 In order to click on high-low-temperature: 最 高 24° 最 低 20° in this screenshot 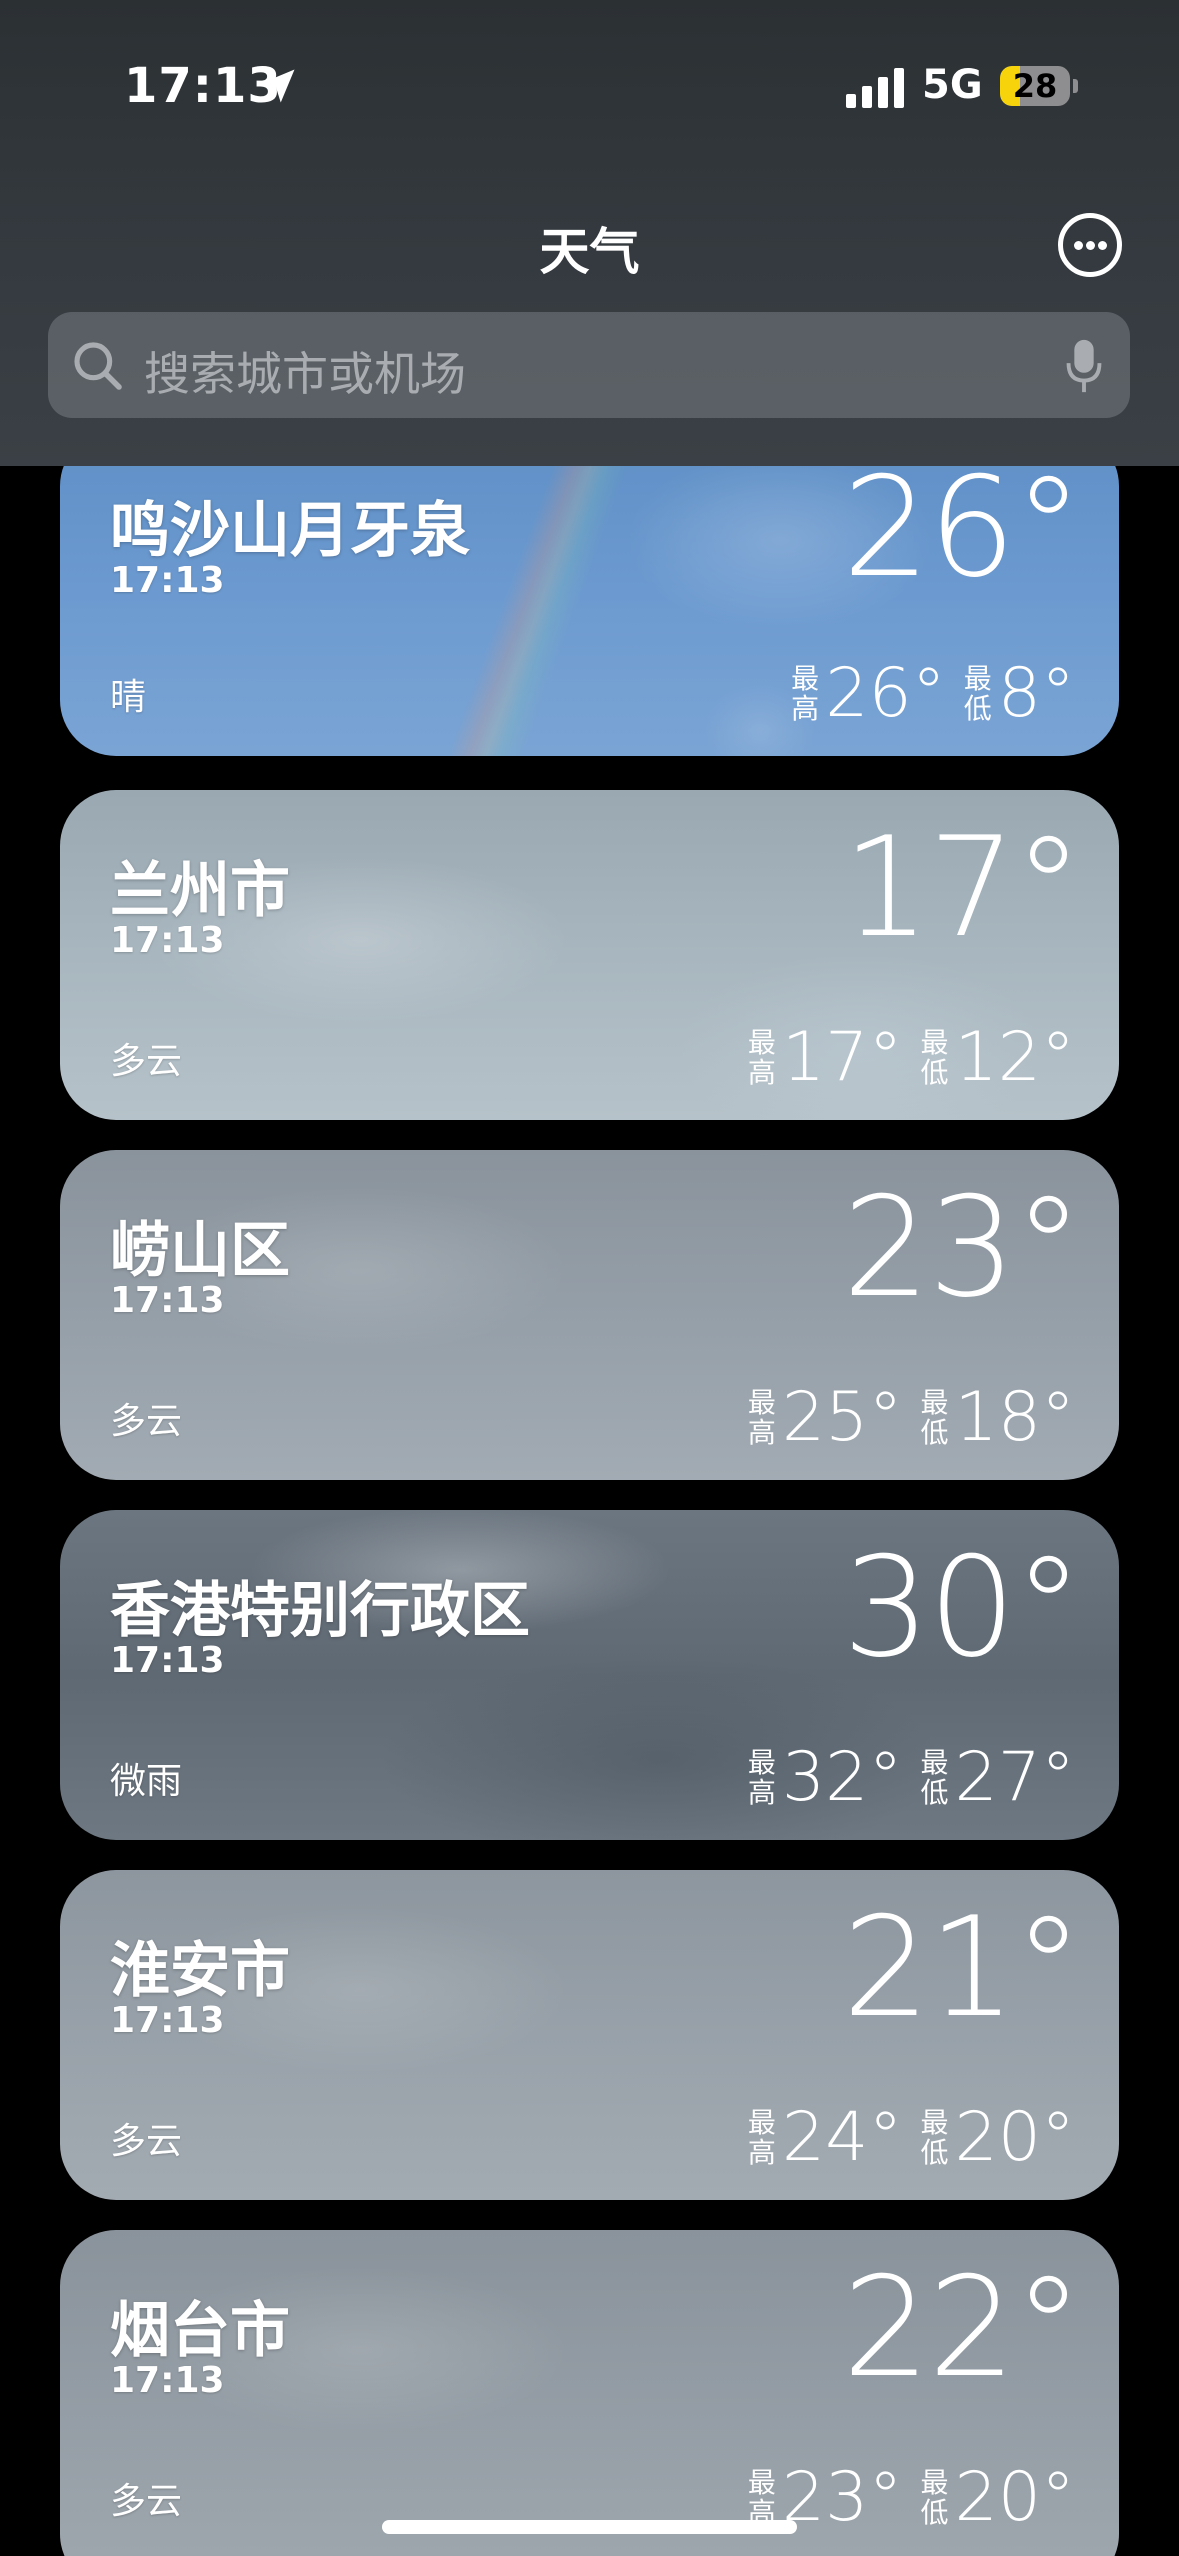, I will do `click(911, 2138)`.